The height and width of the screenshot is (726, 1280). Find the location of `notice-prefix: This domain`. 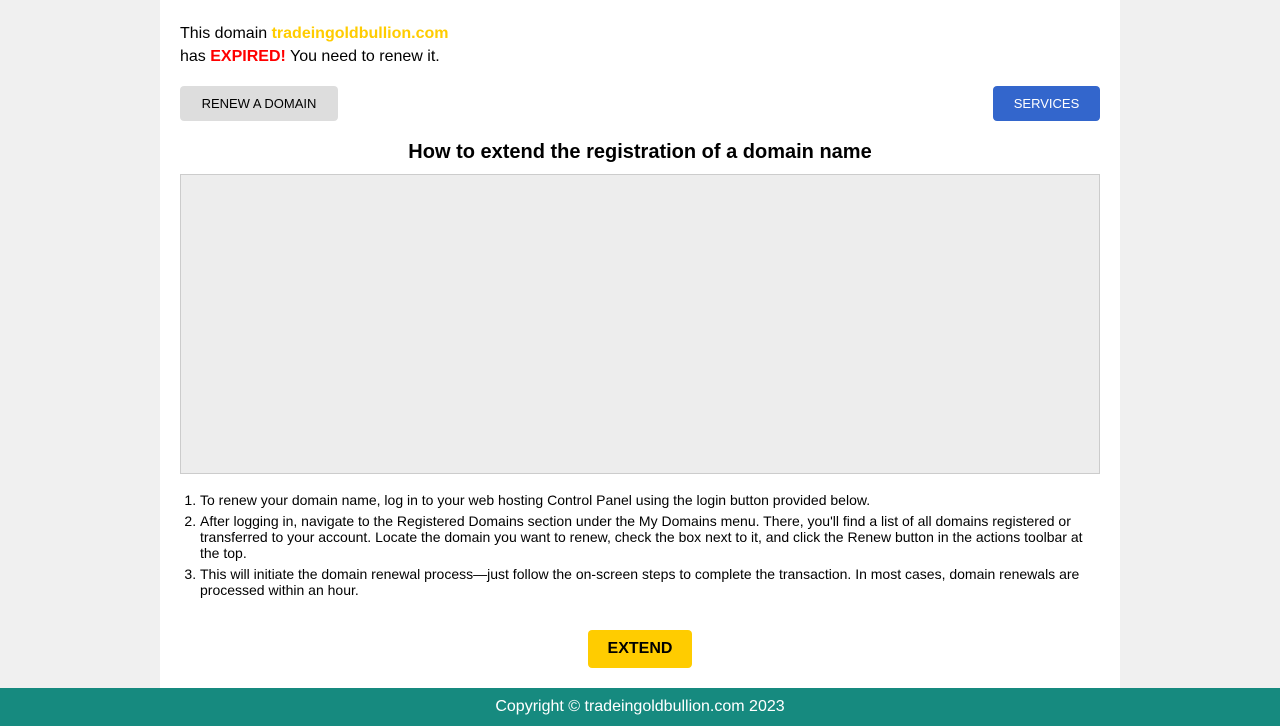

notice-prefix: This domain is located at coordinates (226, 33).